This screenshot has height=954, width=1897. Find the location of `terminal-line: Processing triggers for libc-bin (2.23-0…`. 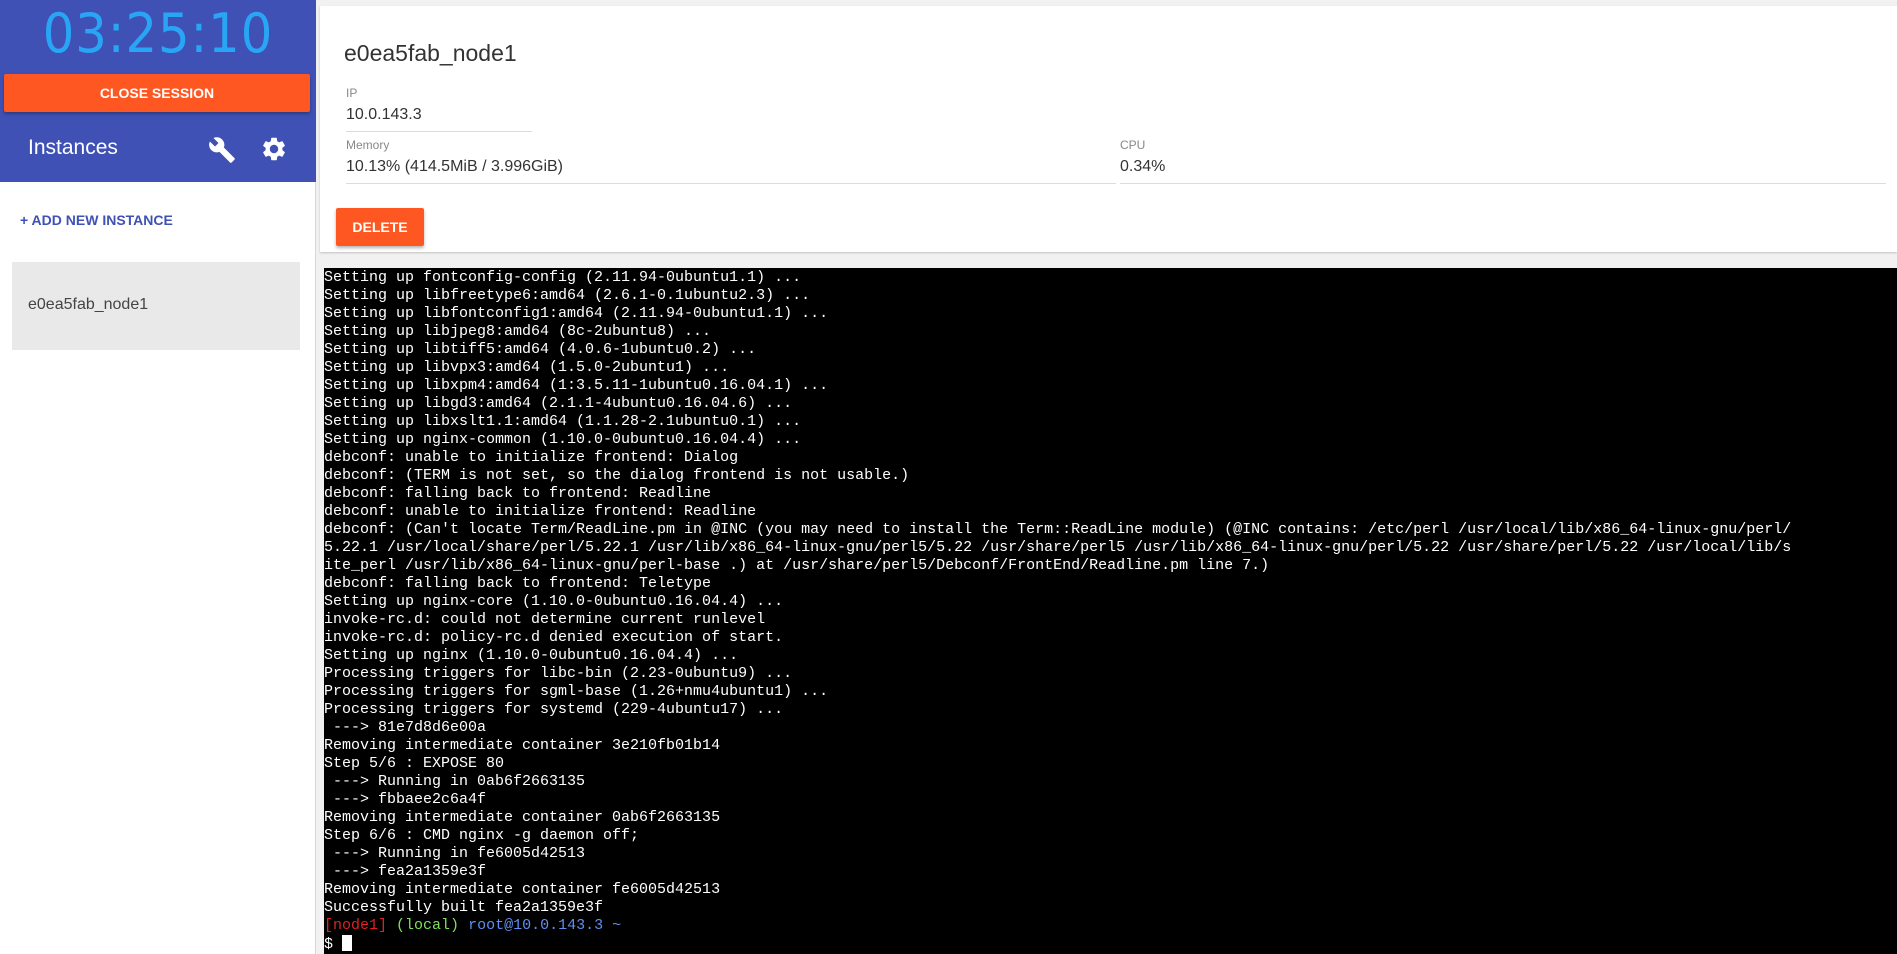

terminal-line: Processing triggers for libc-bin (2.23-0… is located at coordinates (558, 673).